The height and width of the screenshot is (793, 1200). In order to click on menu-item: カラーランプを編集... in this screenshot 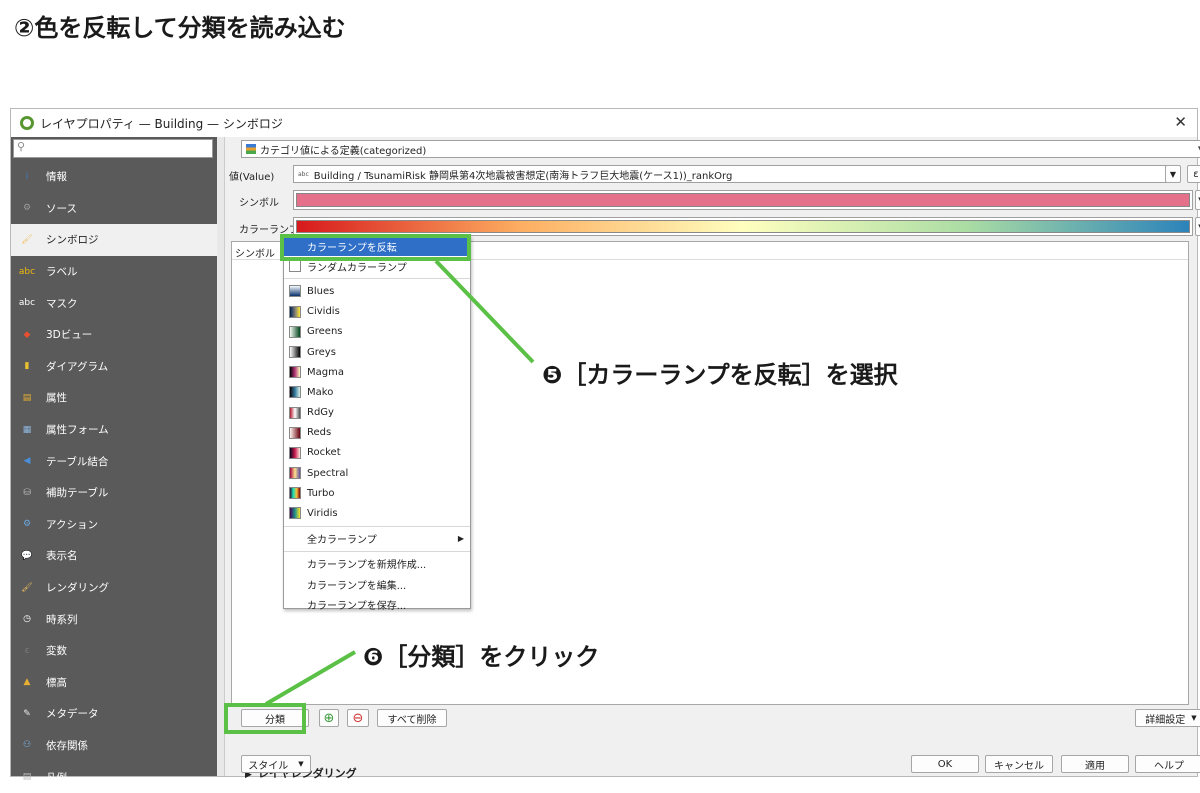, I will do `click(377, 584)`.